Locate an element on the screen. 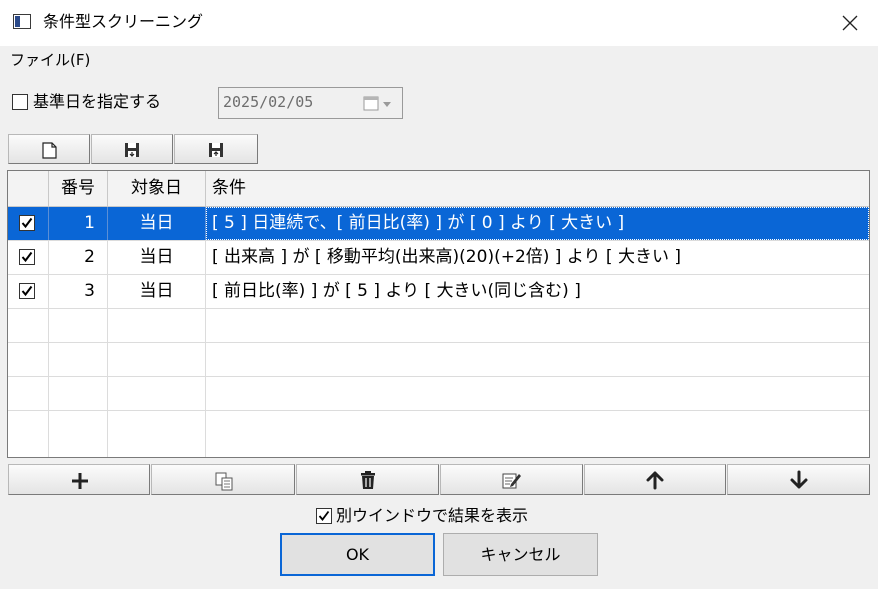 This screenshot has height=589, width=878. copy-row-button is located at coordinates (223, 479).